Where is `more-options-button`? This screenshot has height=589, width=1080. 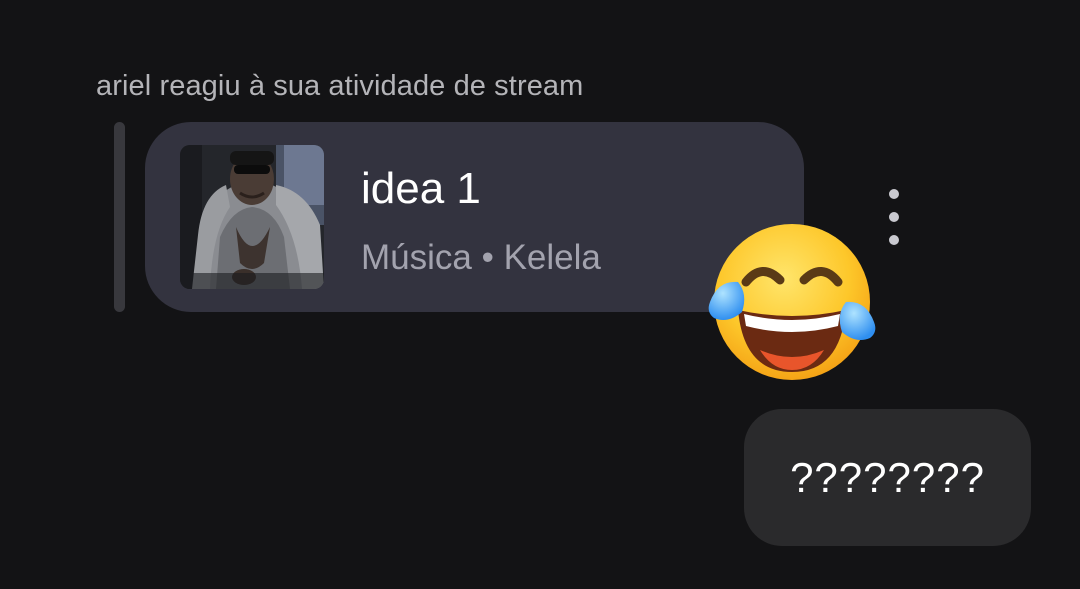
more-options-button is located at coordinates (894, 217).